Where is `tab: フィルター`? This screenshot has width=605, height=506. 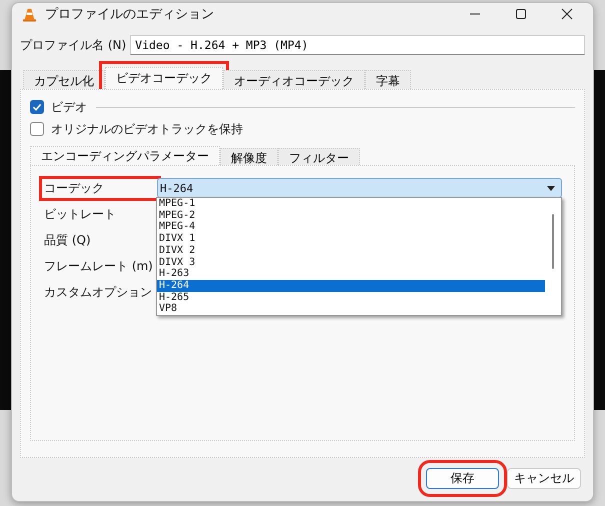
tab: フィルター is located at coordinates (319, 156).